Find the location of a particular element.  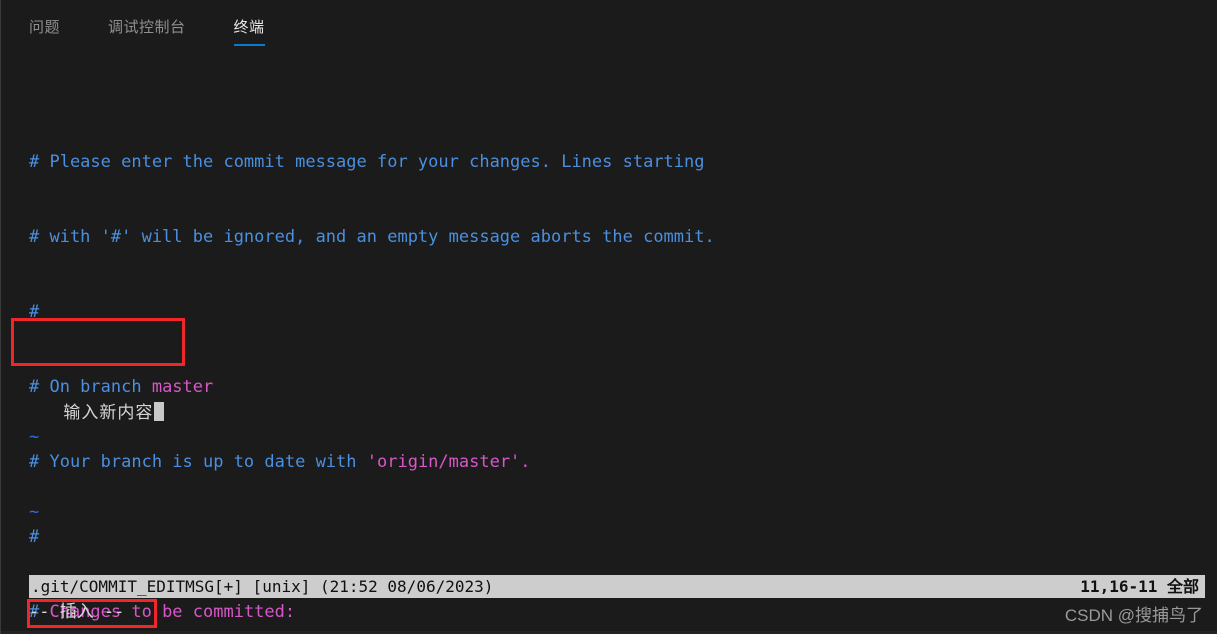

tab-terminal: 终端 is located at coordinates (249, 23).